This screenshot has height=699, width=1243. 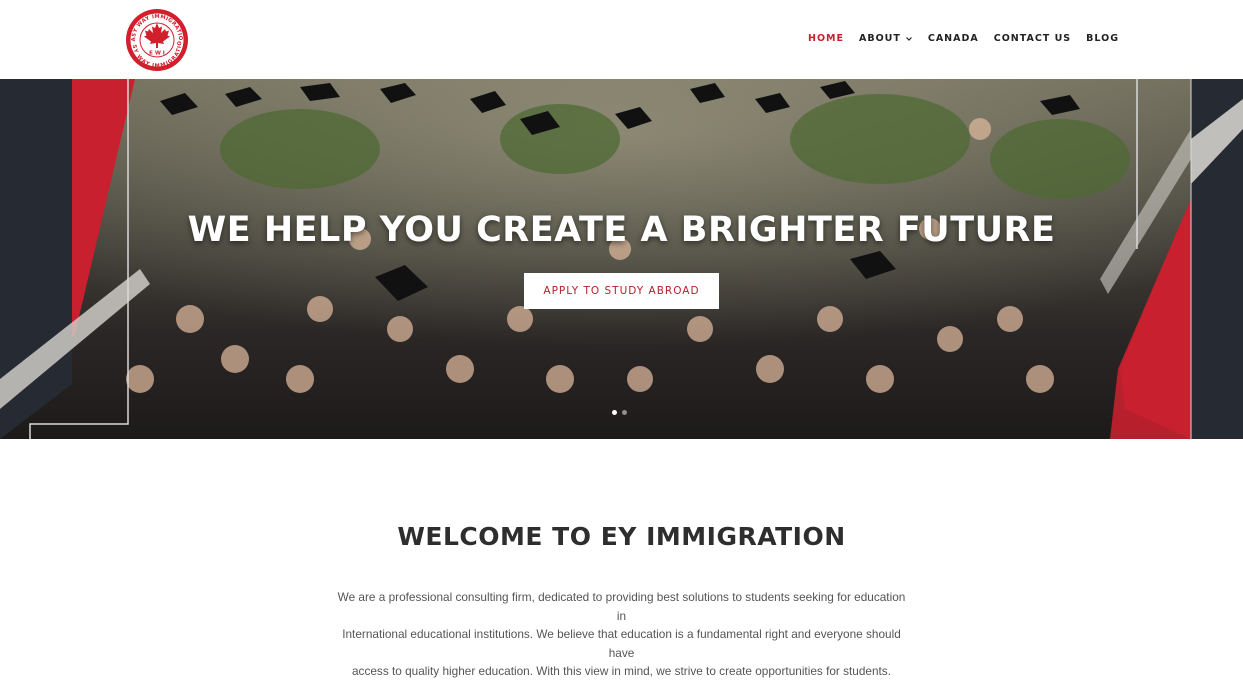 I want to click on main-nav: HOME ABOUT CANADA CONTACT US BLOG, so click(x=963, y=38).